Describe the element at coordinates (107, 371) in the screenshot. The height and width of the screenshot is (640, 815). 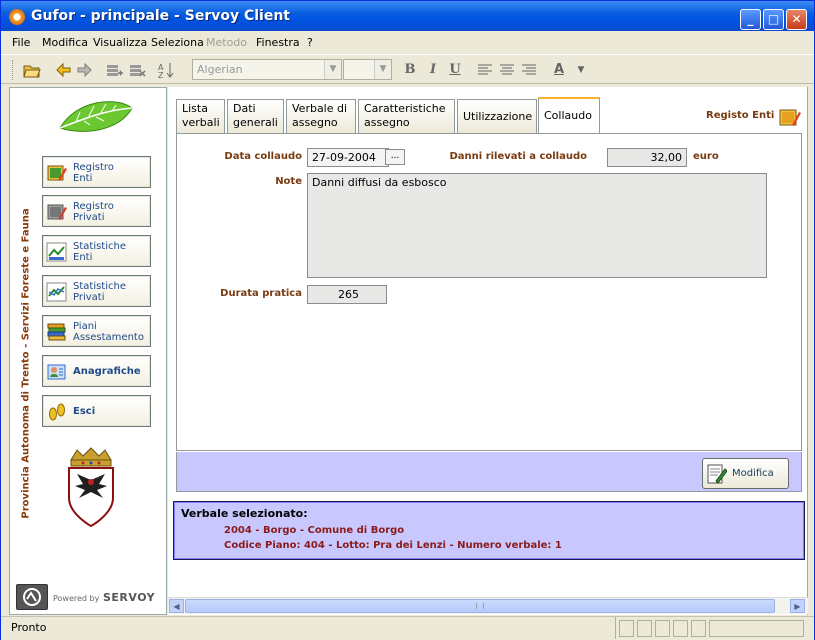
I see `nav-label: Anagrafiche` at that location.